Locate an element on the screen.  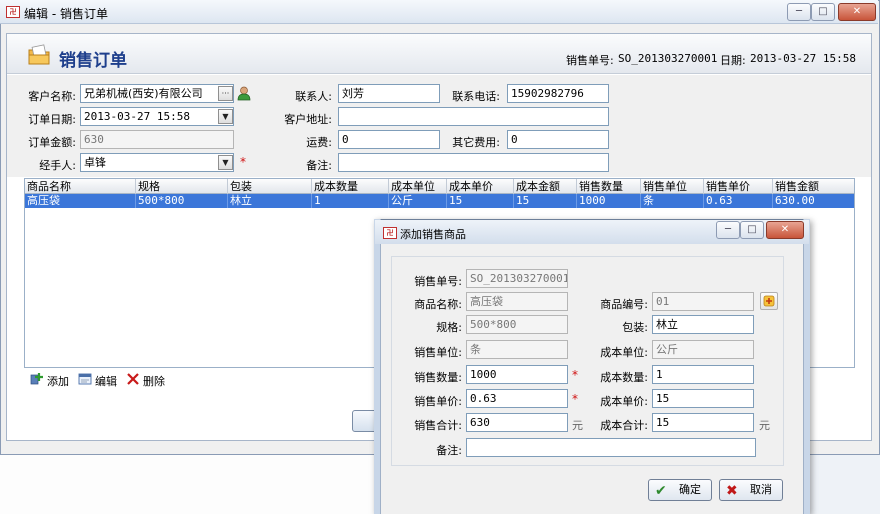
dlg-sale-price-field: 0.63 is located at coordinates (517, 398).